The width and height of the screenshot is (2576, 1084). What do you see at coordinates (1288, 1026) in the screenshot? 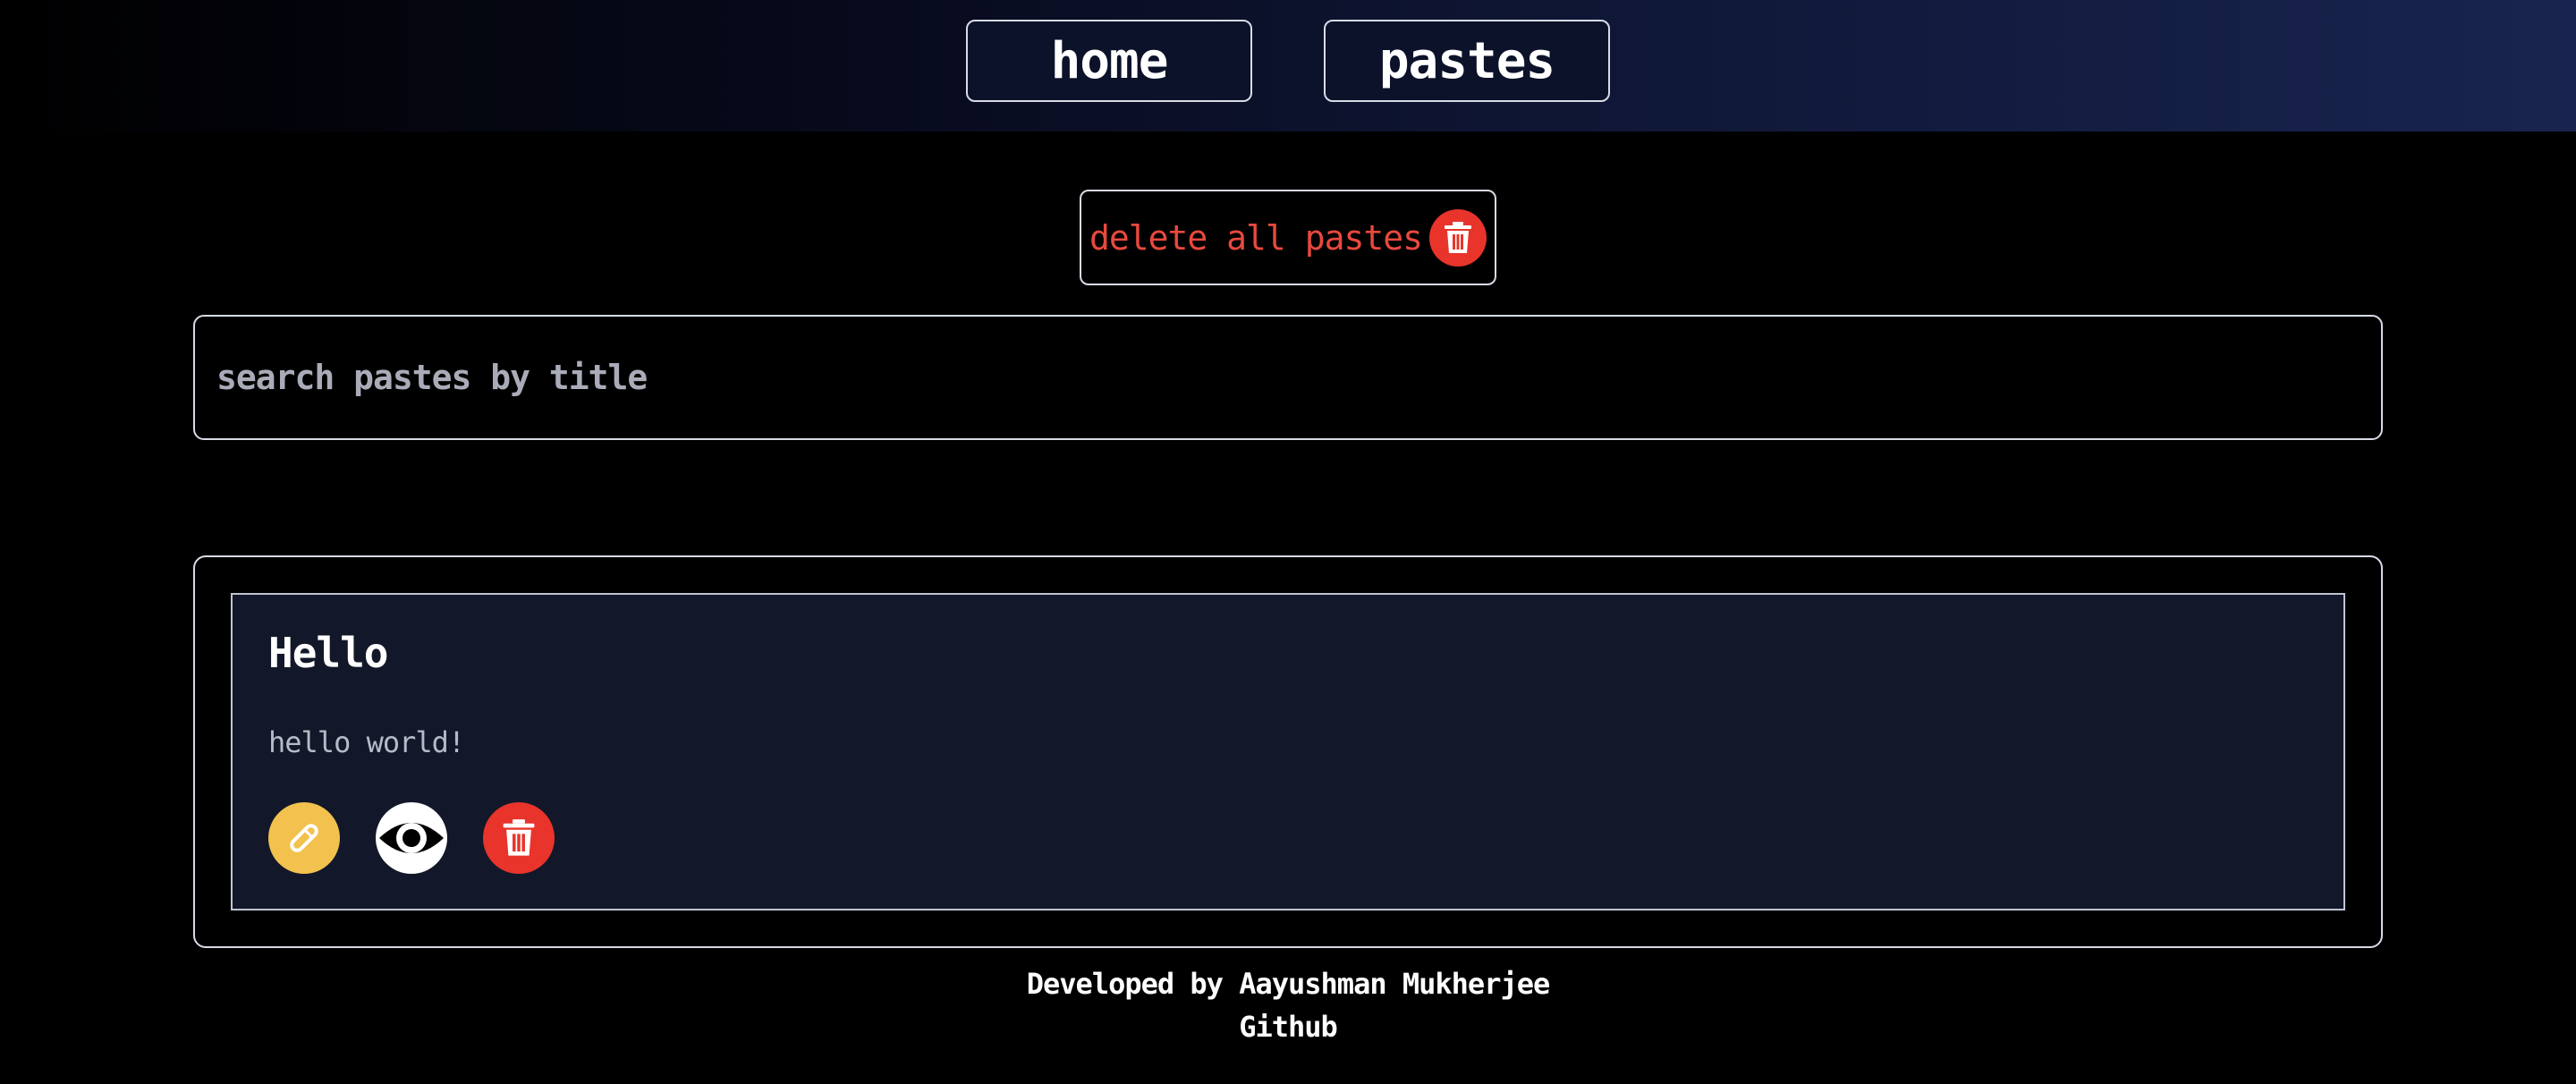
I see `github-link: Github` at bounding box center [1288, 1026].